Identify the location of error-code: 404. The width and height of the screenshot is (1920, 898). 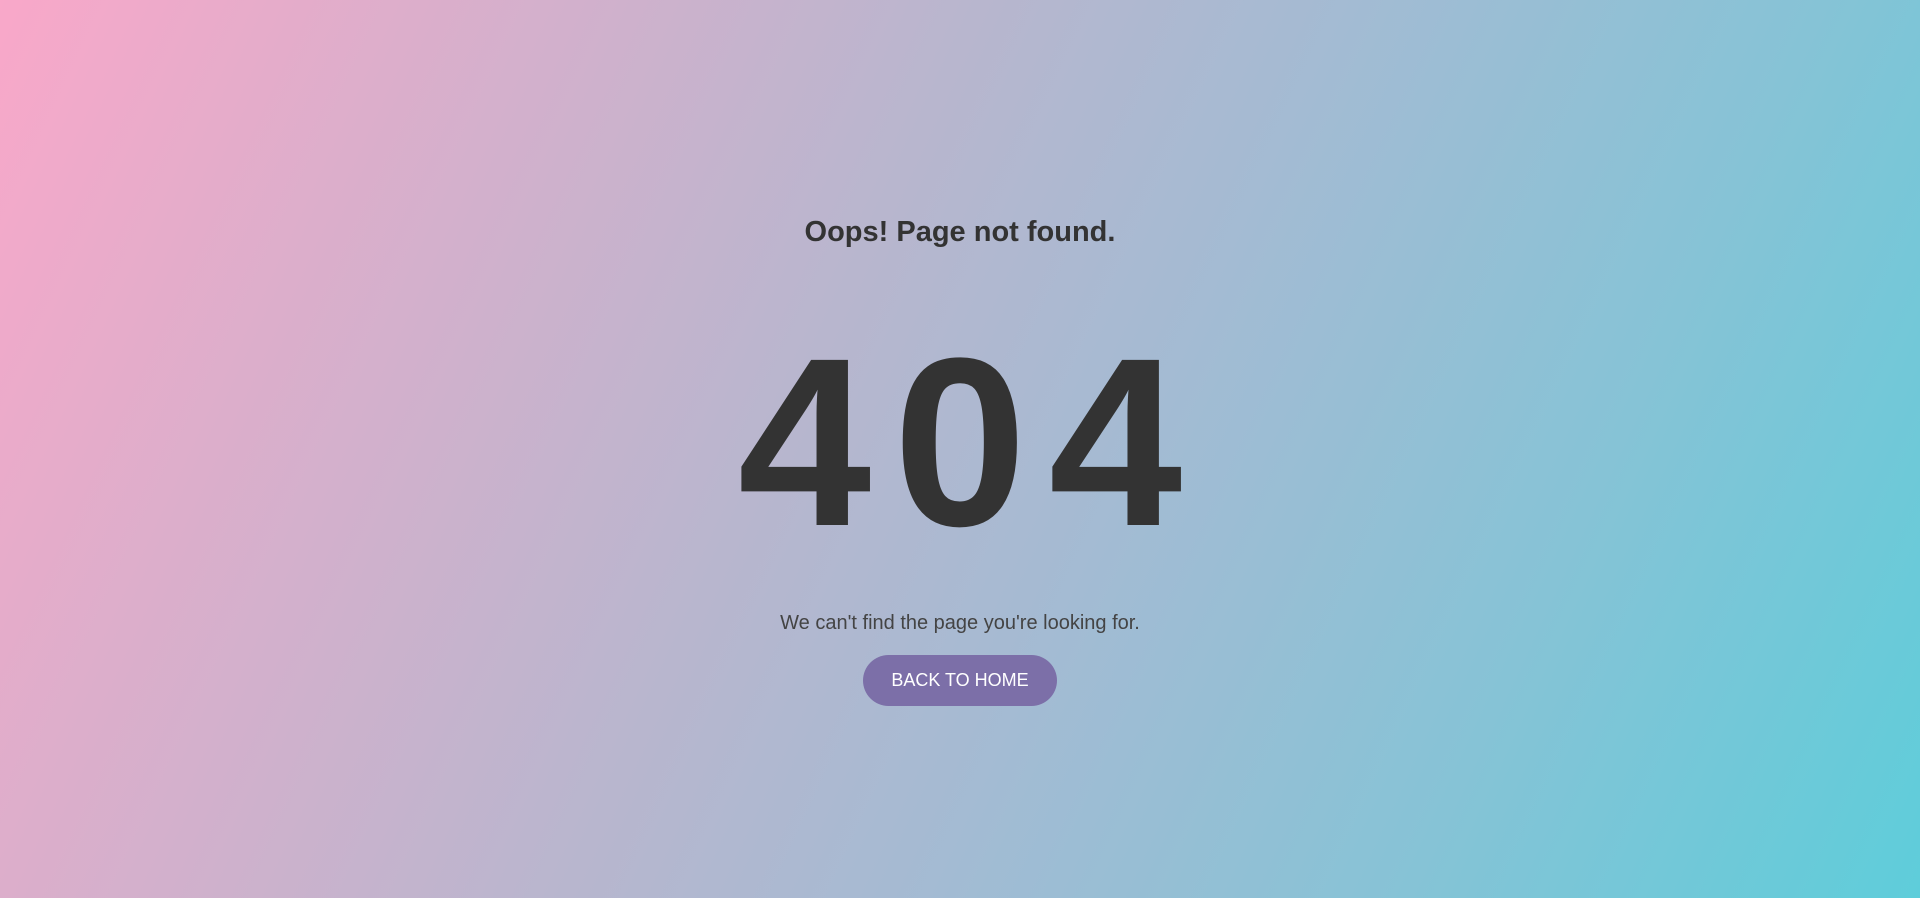
(971, 442).